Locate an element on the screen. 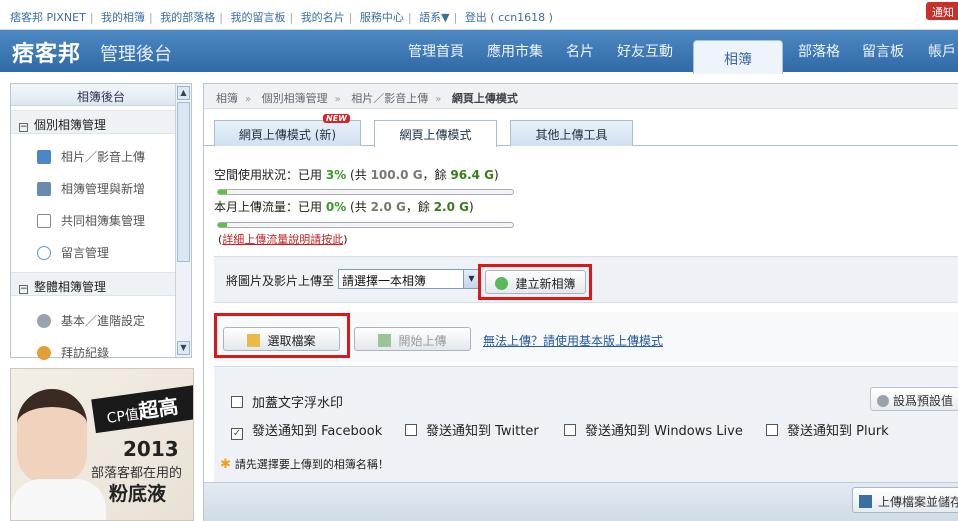  checkbox-checked: ✓ is located at coordinates (237, 434).